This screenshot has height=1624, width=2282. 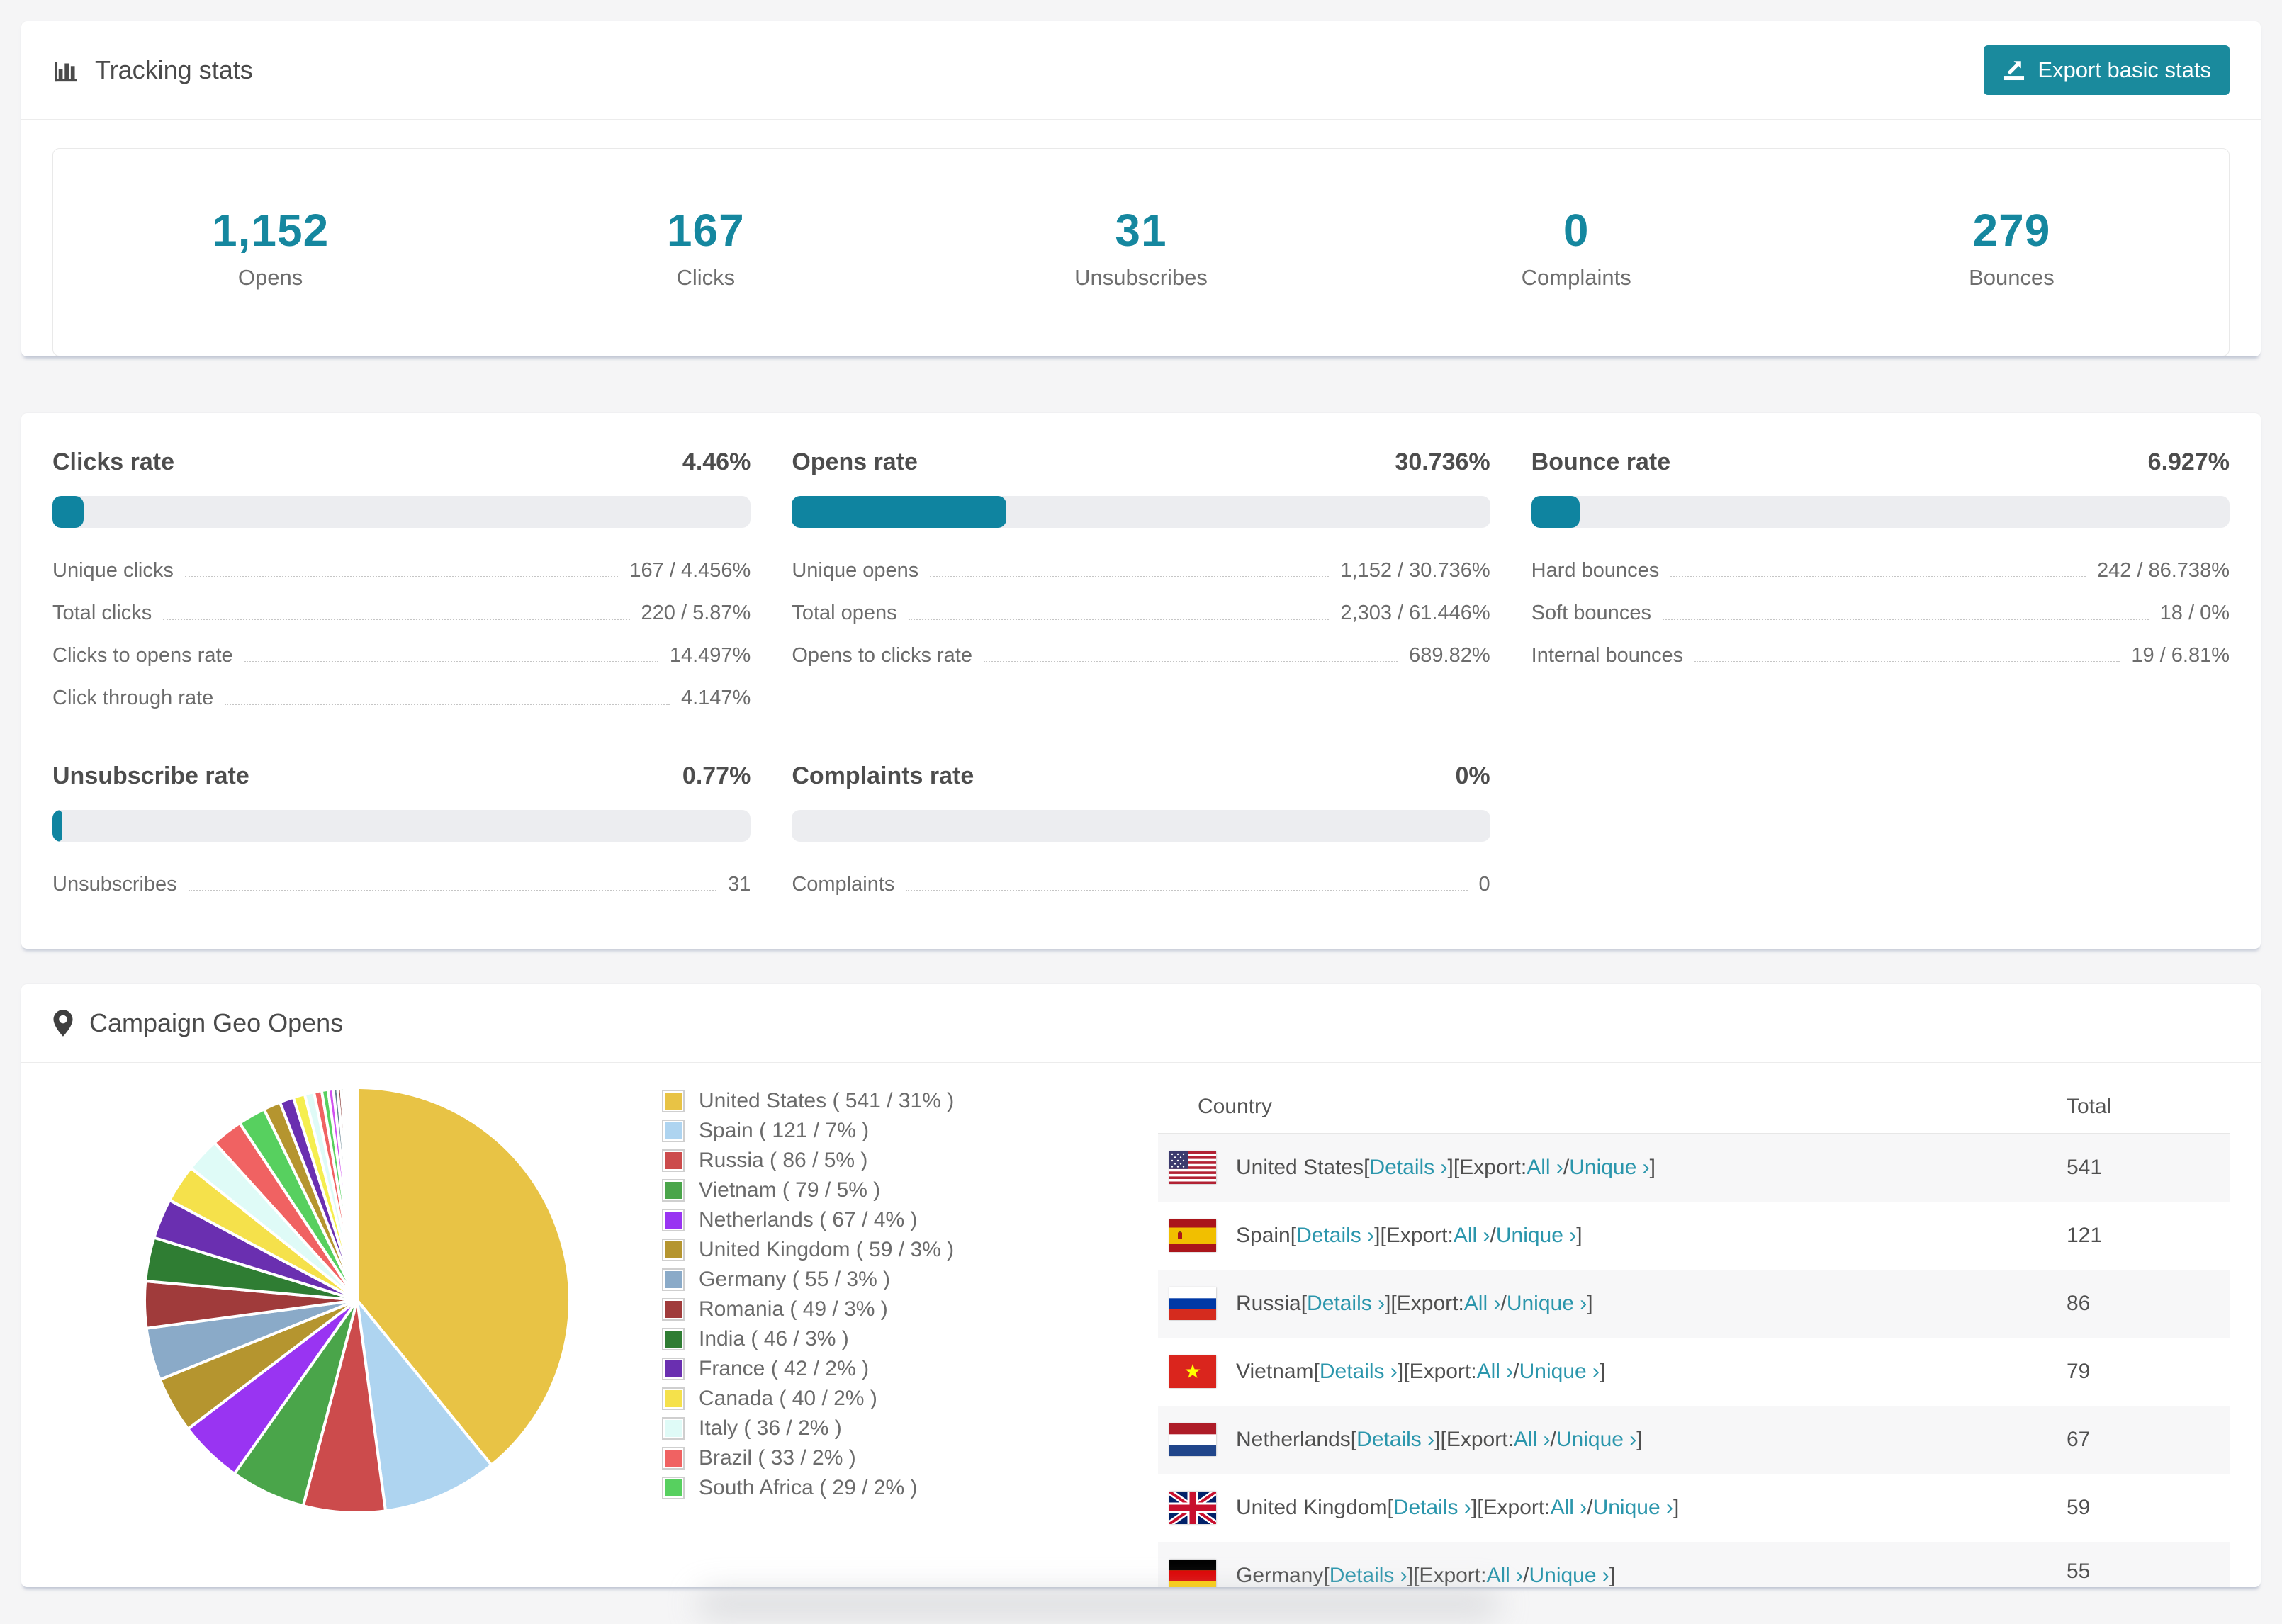 What do you see at coordinates (2079, 1572) in the screenshot?
I see `total-cell: 55` at bounding box center [2079, 1572].